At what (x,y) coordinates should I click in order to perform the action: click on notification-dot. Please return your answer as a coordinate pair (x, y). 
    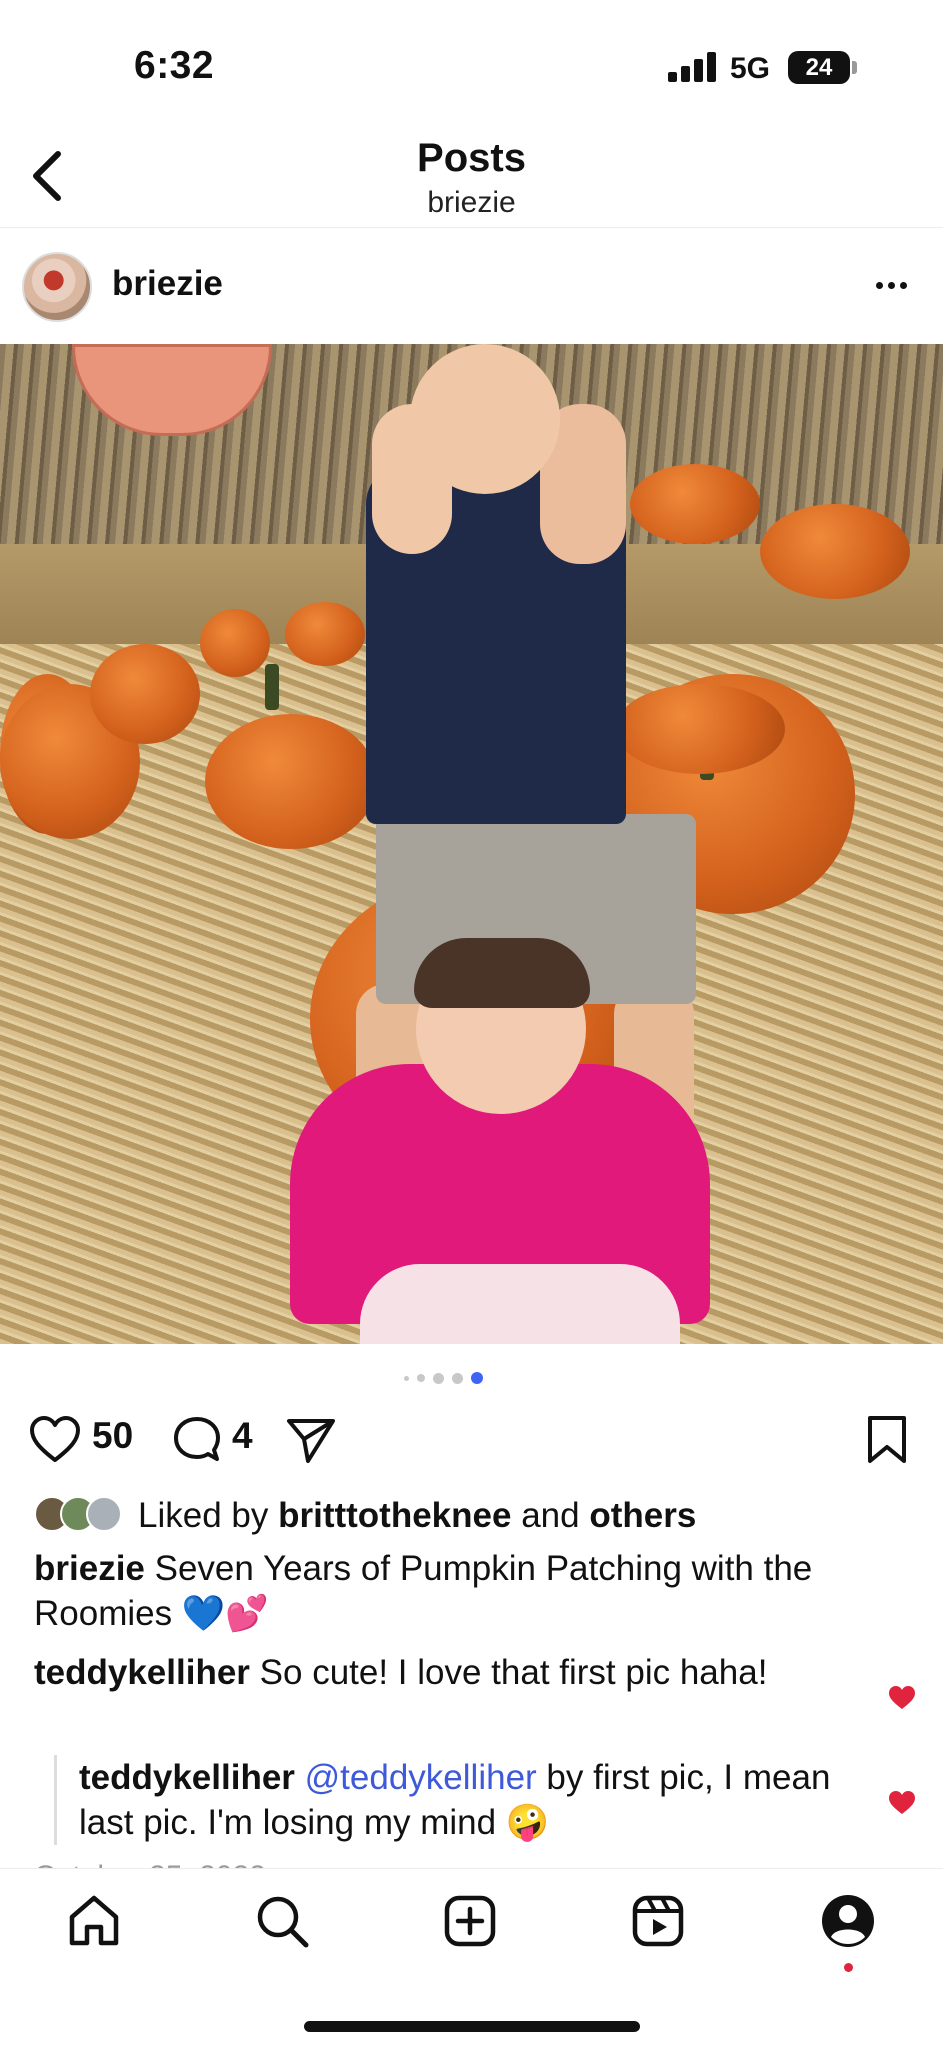
    Looking at the image, I should click on (848, 1967).